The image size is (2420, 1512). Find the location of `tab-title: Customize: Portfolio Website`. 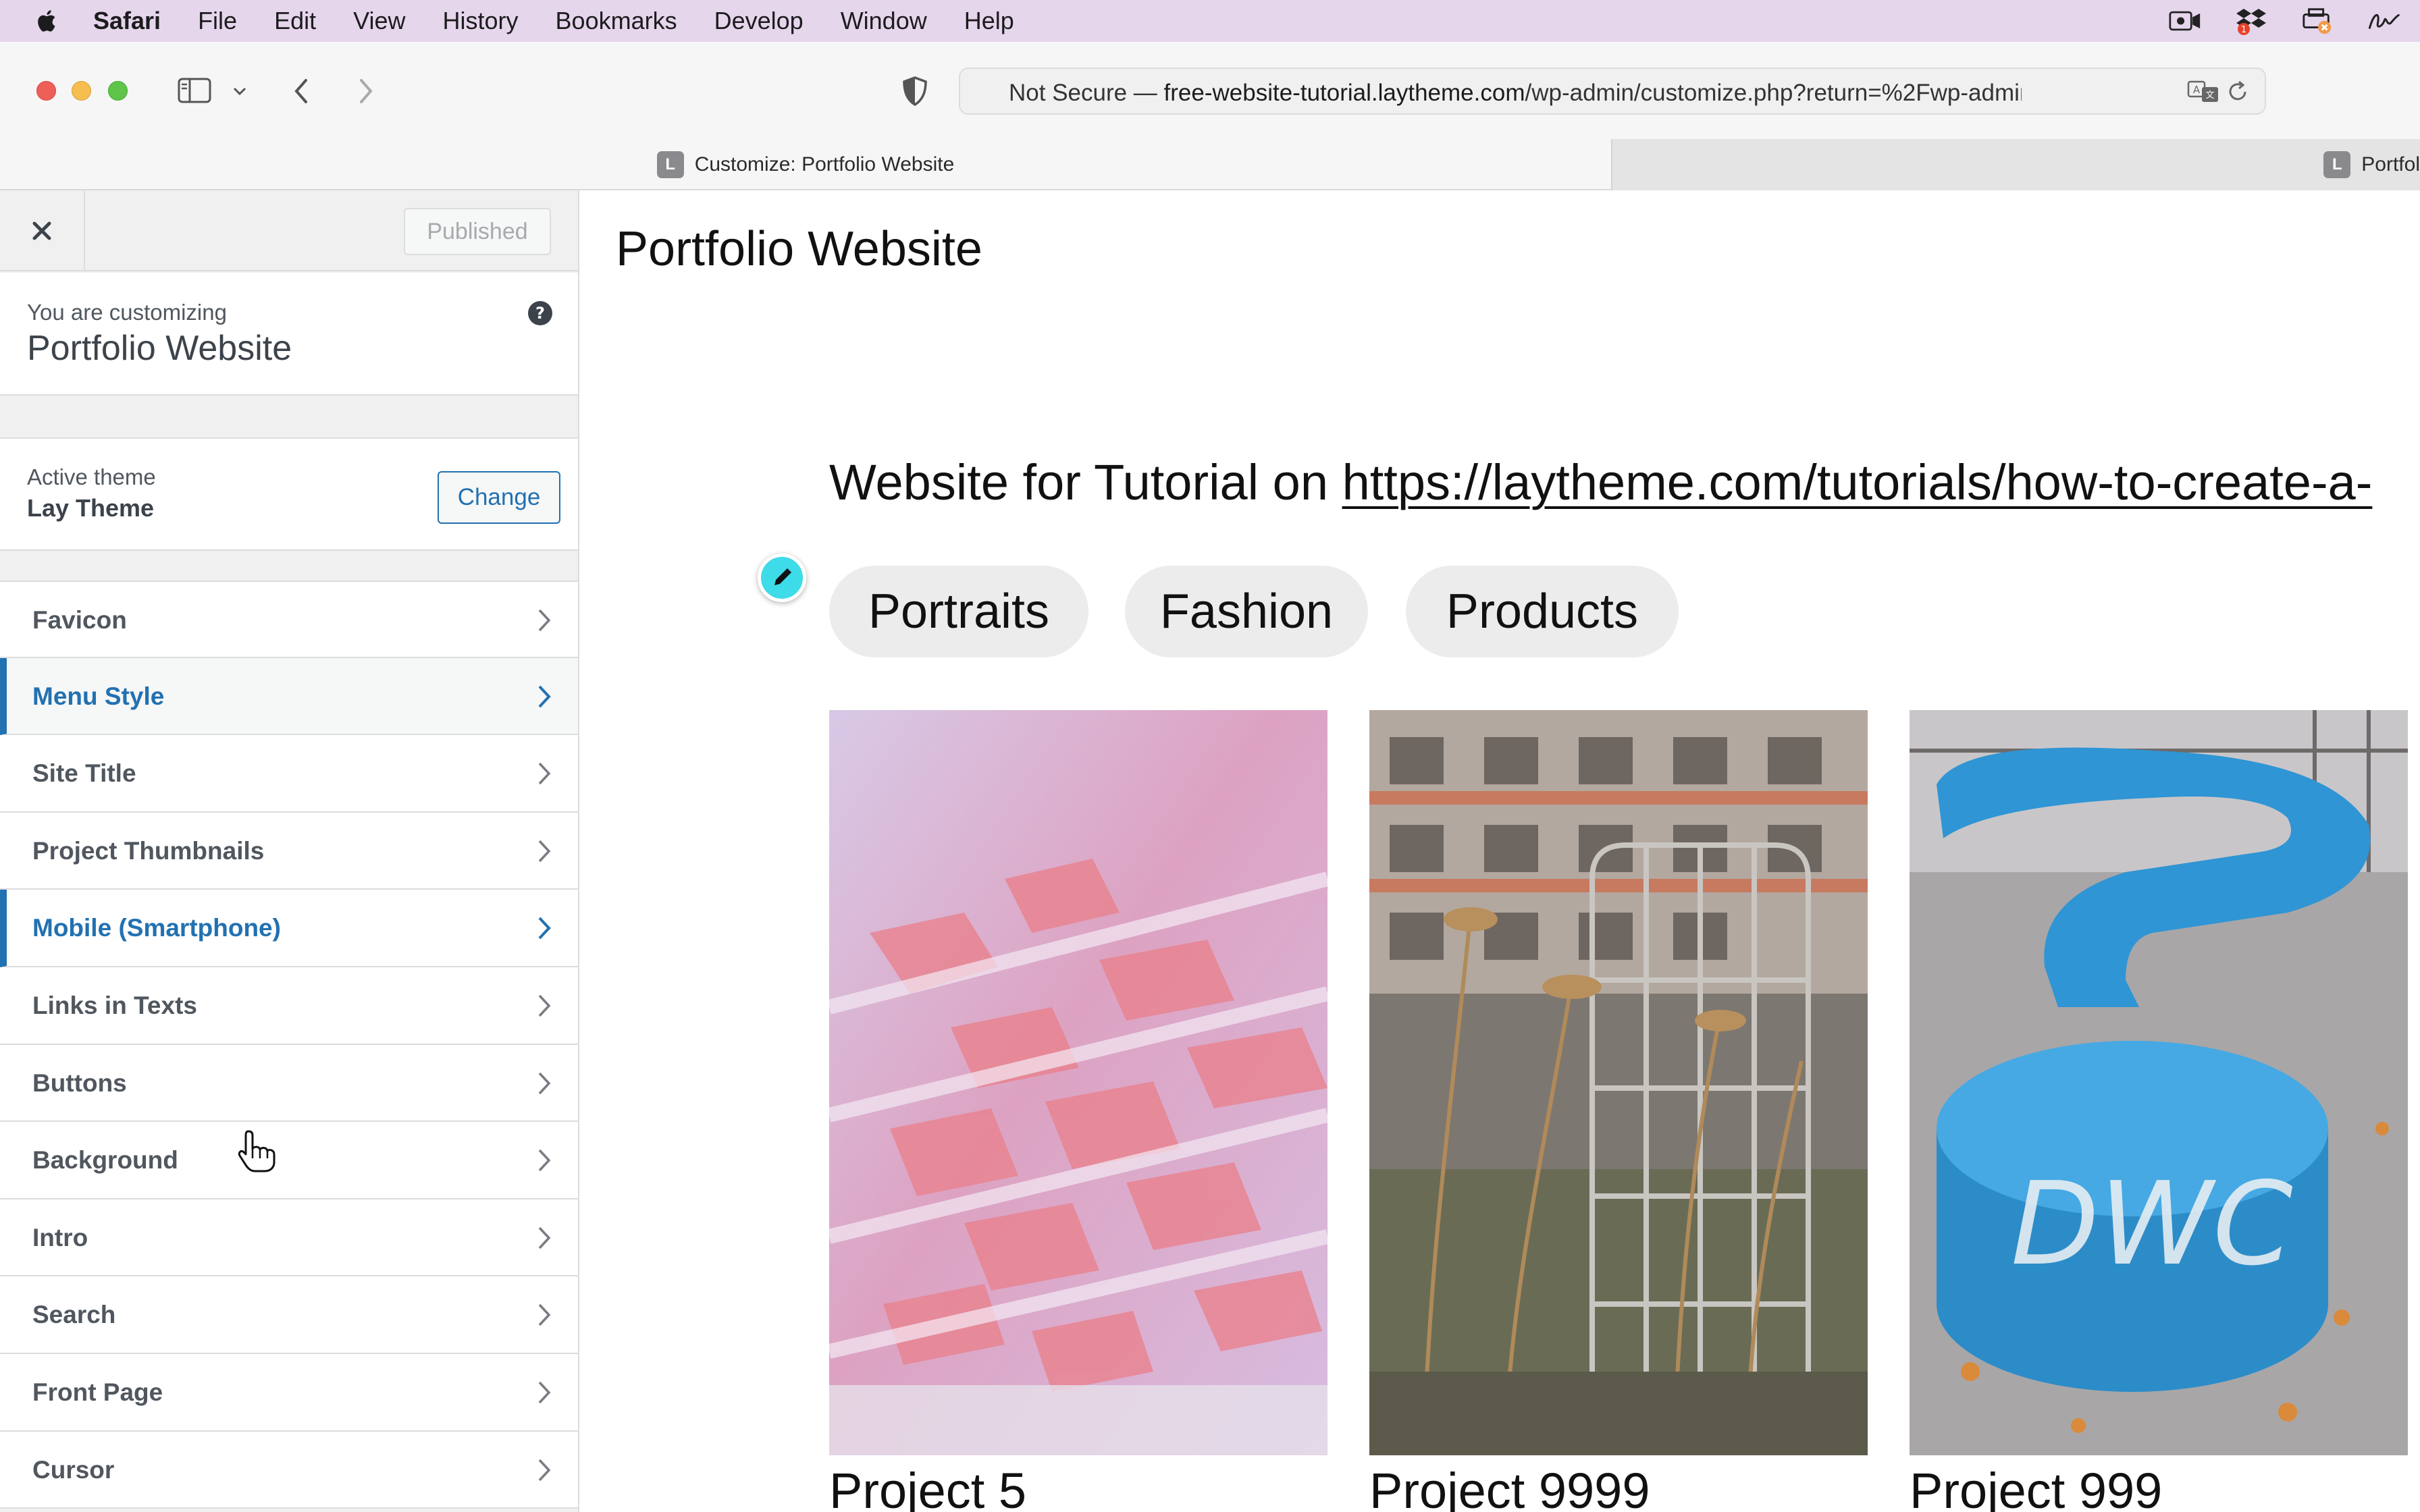

tab-title: Customize: Portfolio Website is located at coordinates (824, 164).